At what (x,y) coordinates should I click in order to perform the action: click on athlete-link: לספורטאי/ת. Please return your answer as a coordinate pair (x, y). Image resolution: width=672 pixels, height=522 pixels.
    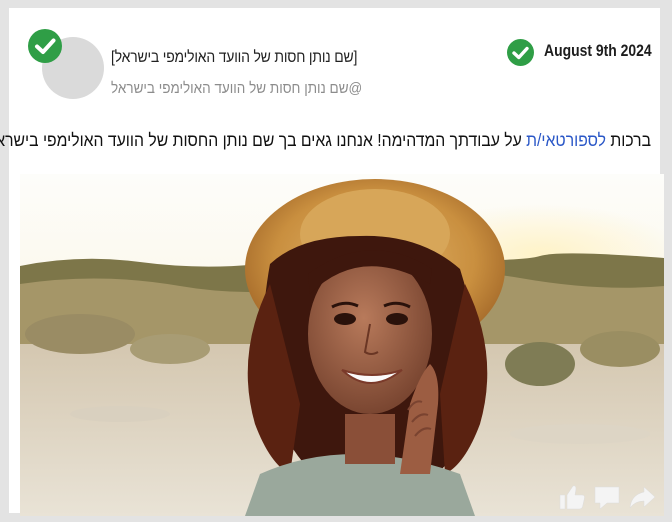
    Looking at the image, I should click on (566, 140).